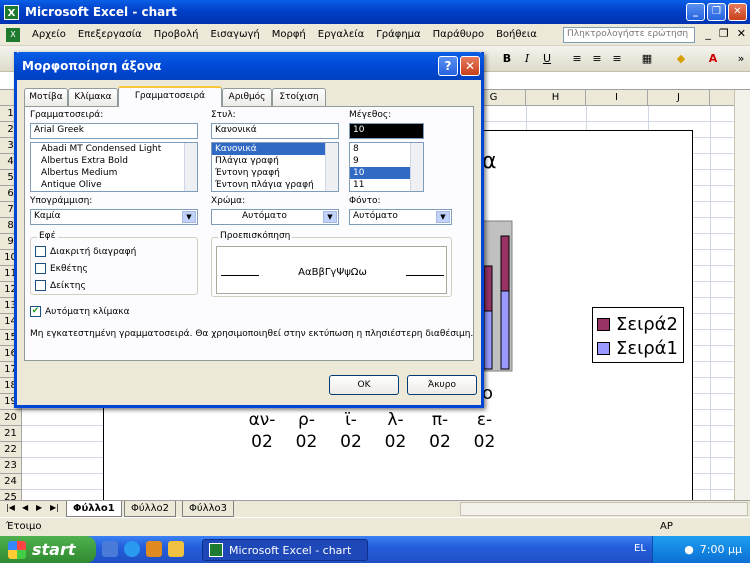 This screenshot has height=563, width=750. Describe the element at coordinates (275, 173) in the screenshot. I see `style-list-item: Έντονη γραφή` at that location.